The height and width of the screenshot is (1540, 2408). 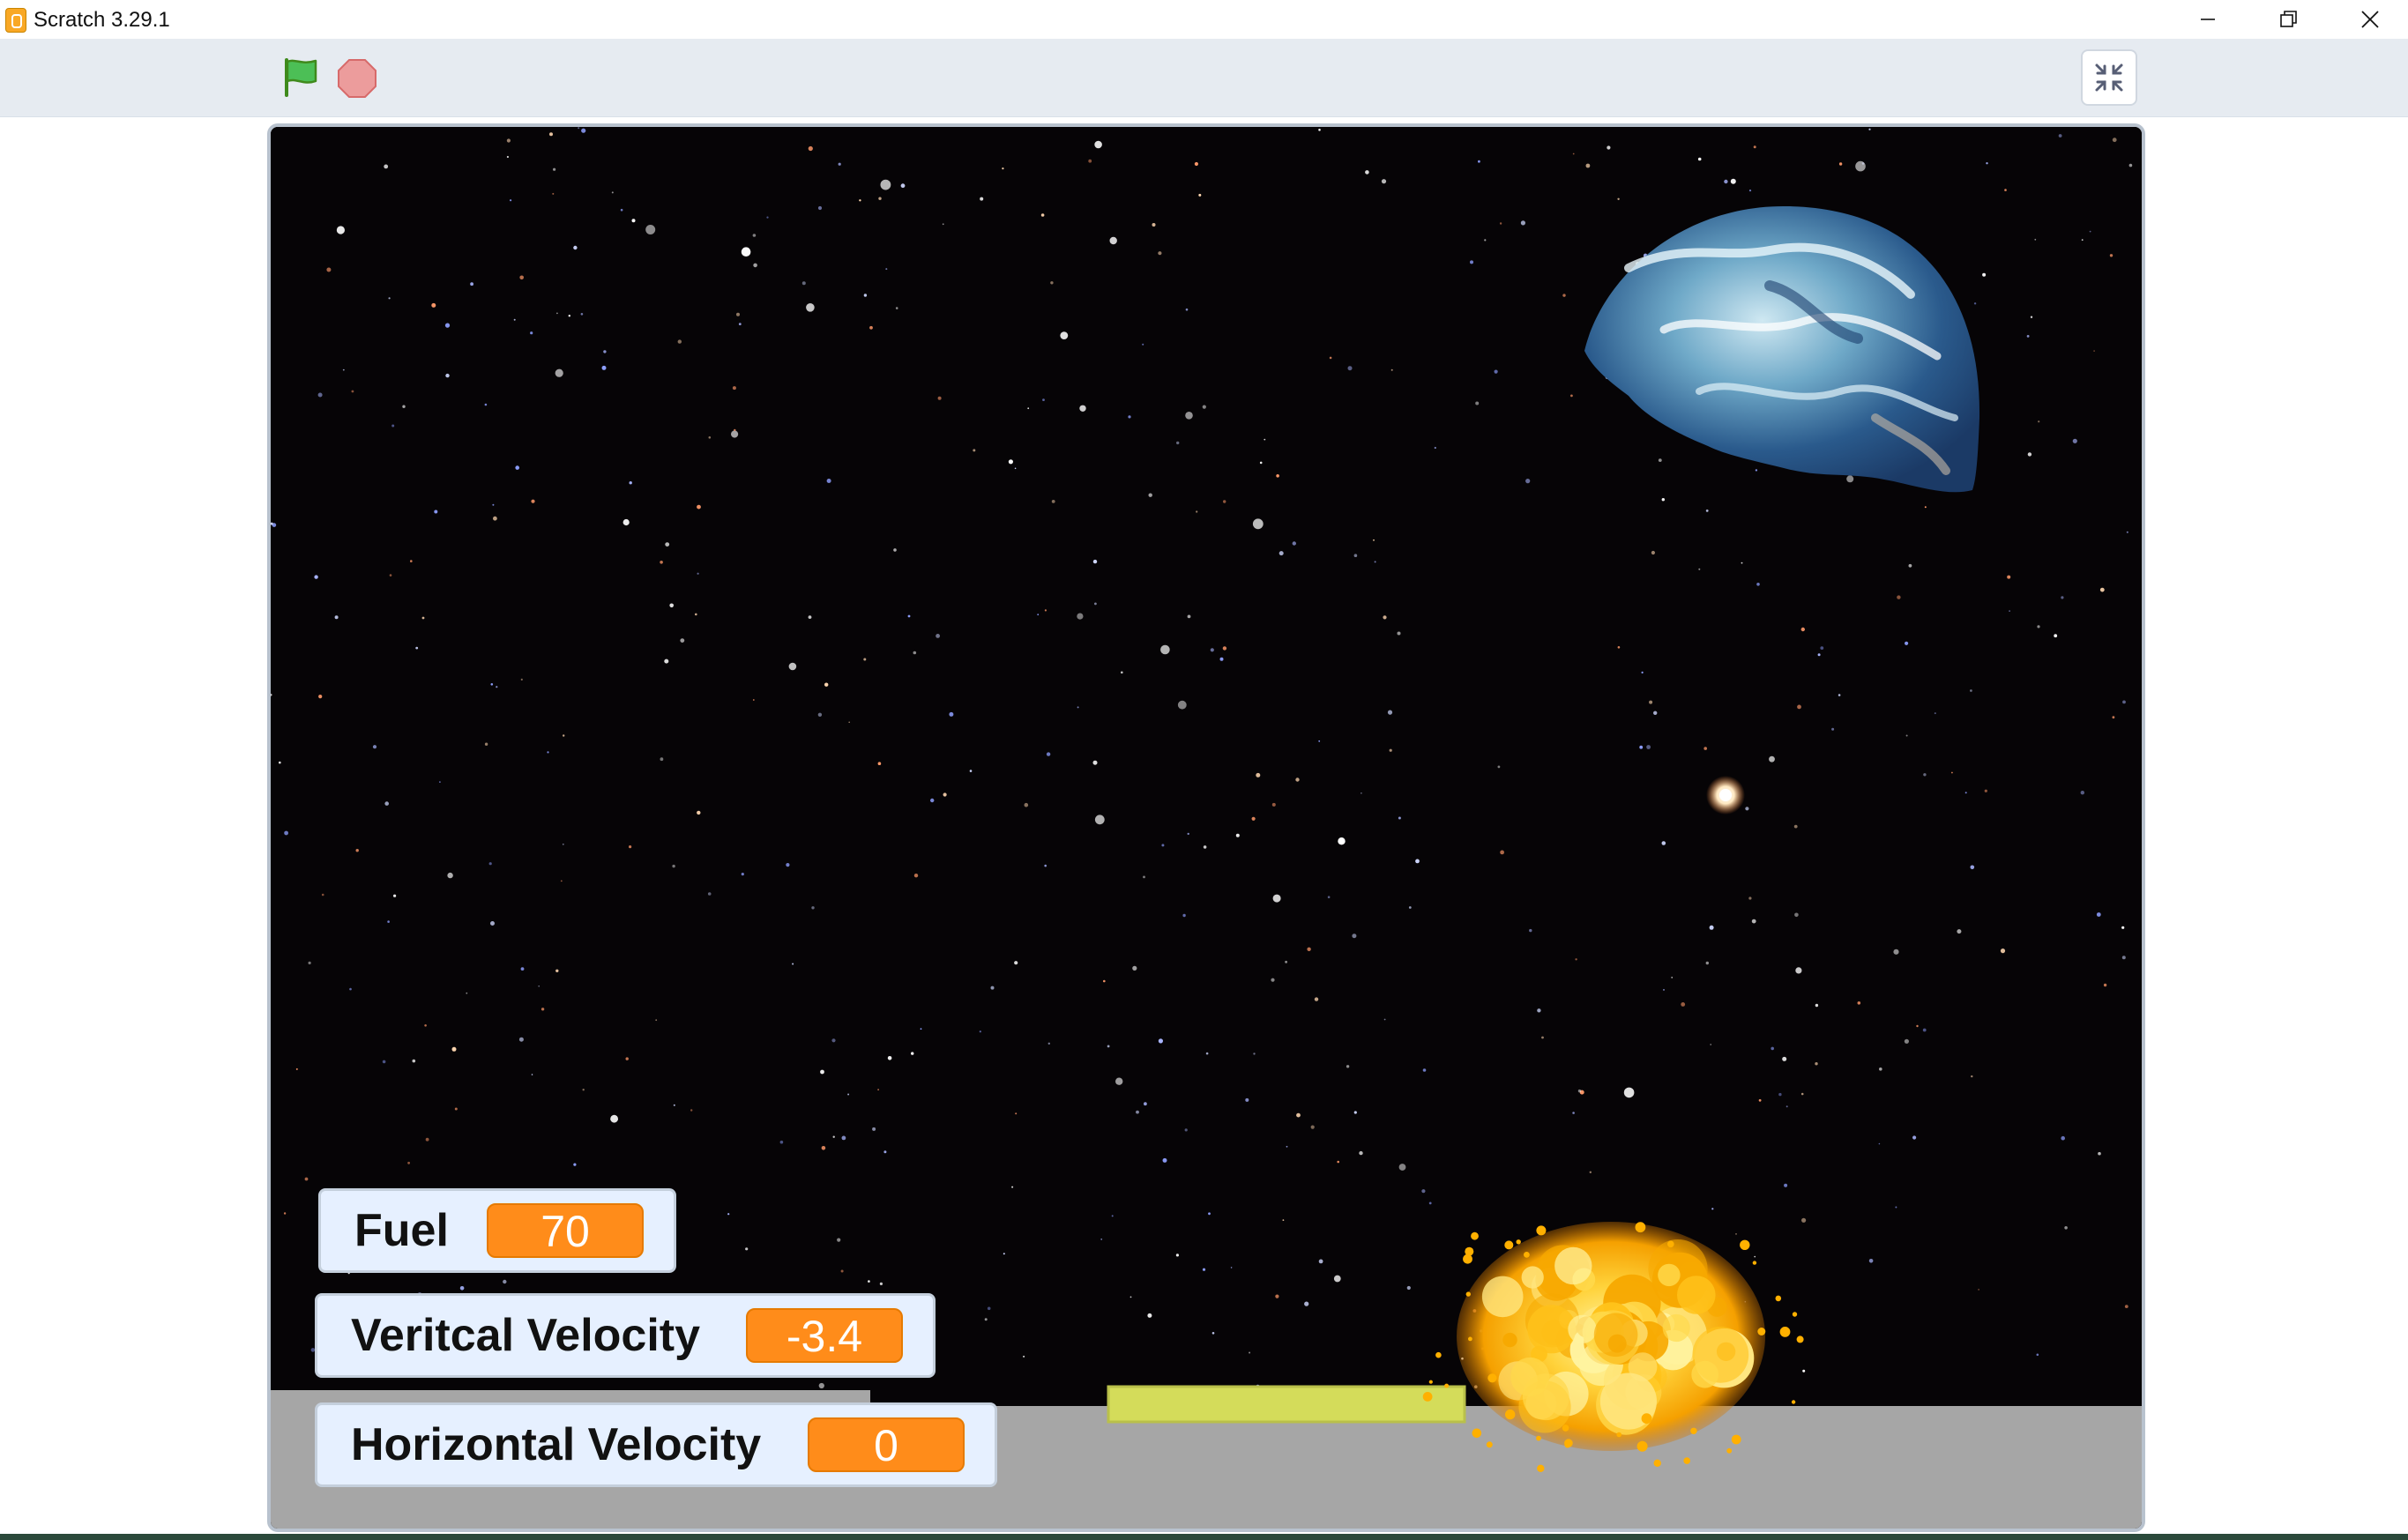 I want to click on minimize-button, so click(x=2207, y=19).